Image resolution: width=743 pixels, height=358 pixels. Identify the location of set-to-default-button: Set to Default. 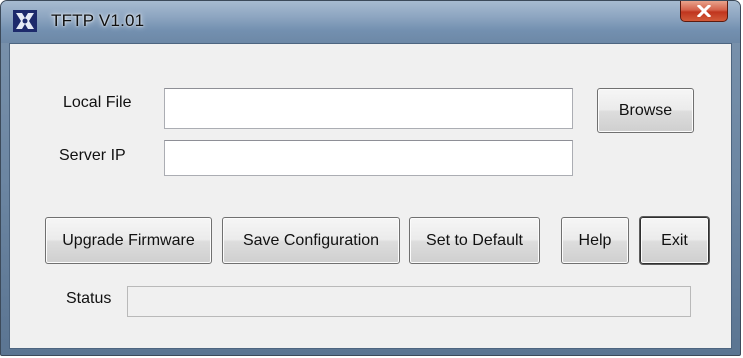
(474, 240).